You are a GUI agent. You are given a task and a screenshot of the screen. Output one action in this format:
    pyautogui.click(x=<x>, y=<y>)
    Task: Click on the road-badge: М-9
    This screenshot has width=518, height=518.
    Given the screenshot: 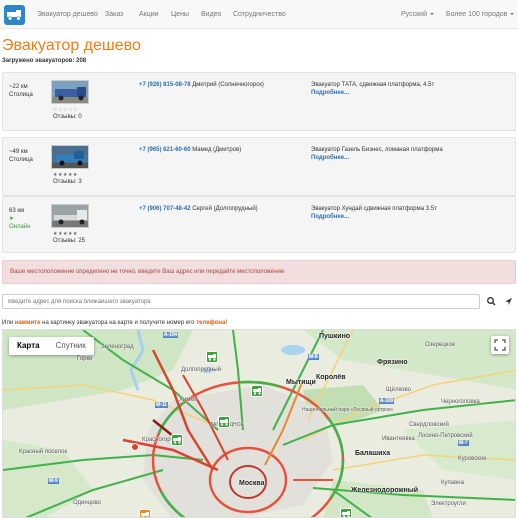 What is the action you would take?
    pyautogui.click(x=53, y=481)
    